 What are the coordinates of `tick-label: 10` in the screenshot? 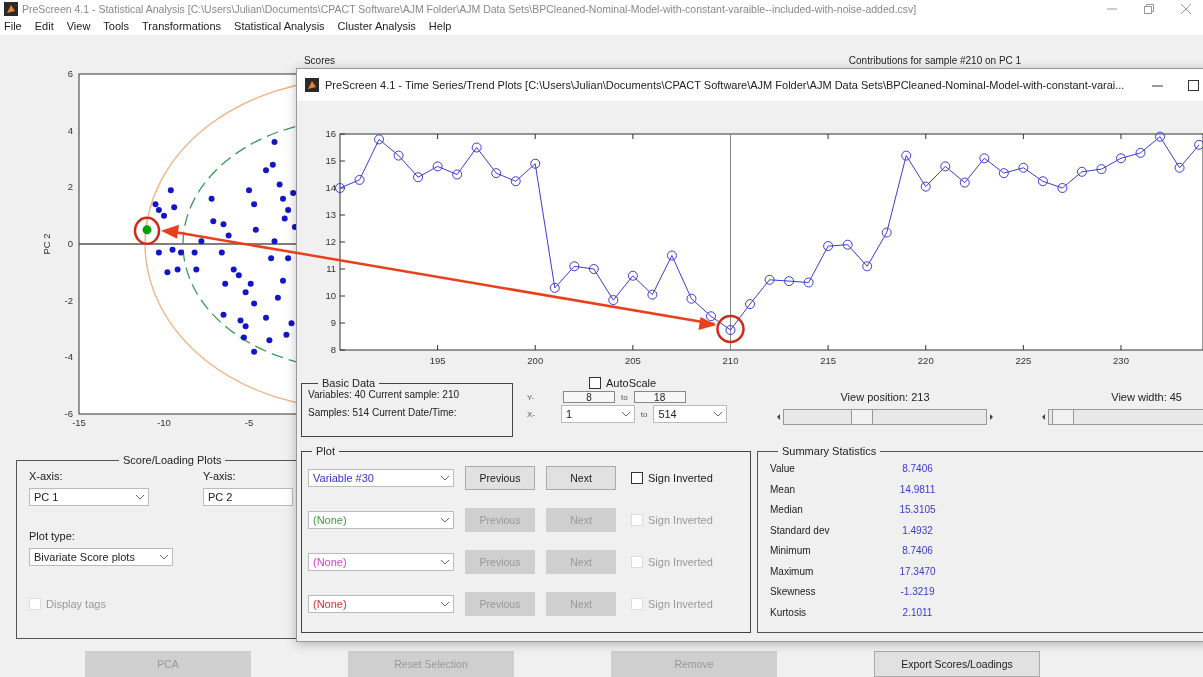 It's located at (330, 295).